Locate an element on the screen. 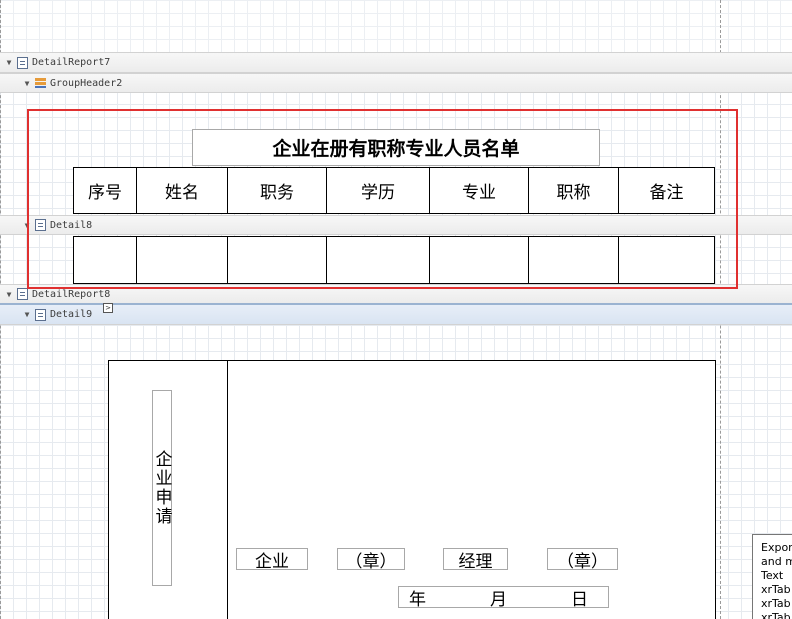 The image size is (792, 619). band-label: GroupHeader2 is located at coordinates (86, 83).